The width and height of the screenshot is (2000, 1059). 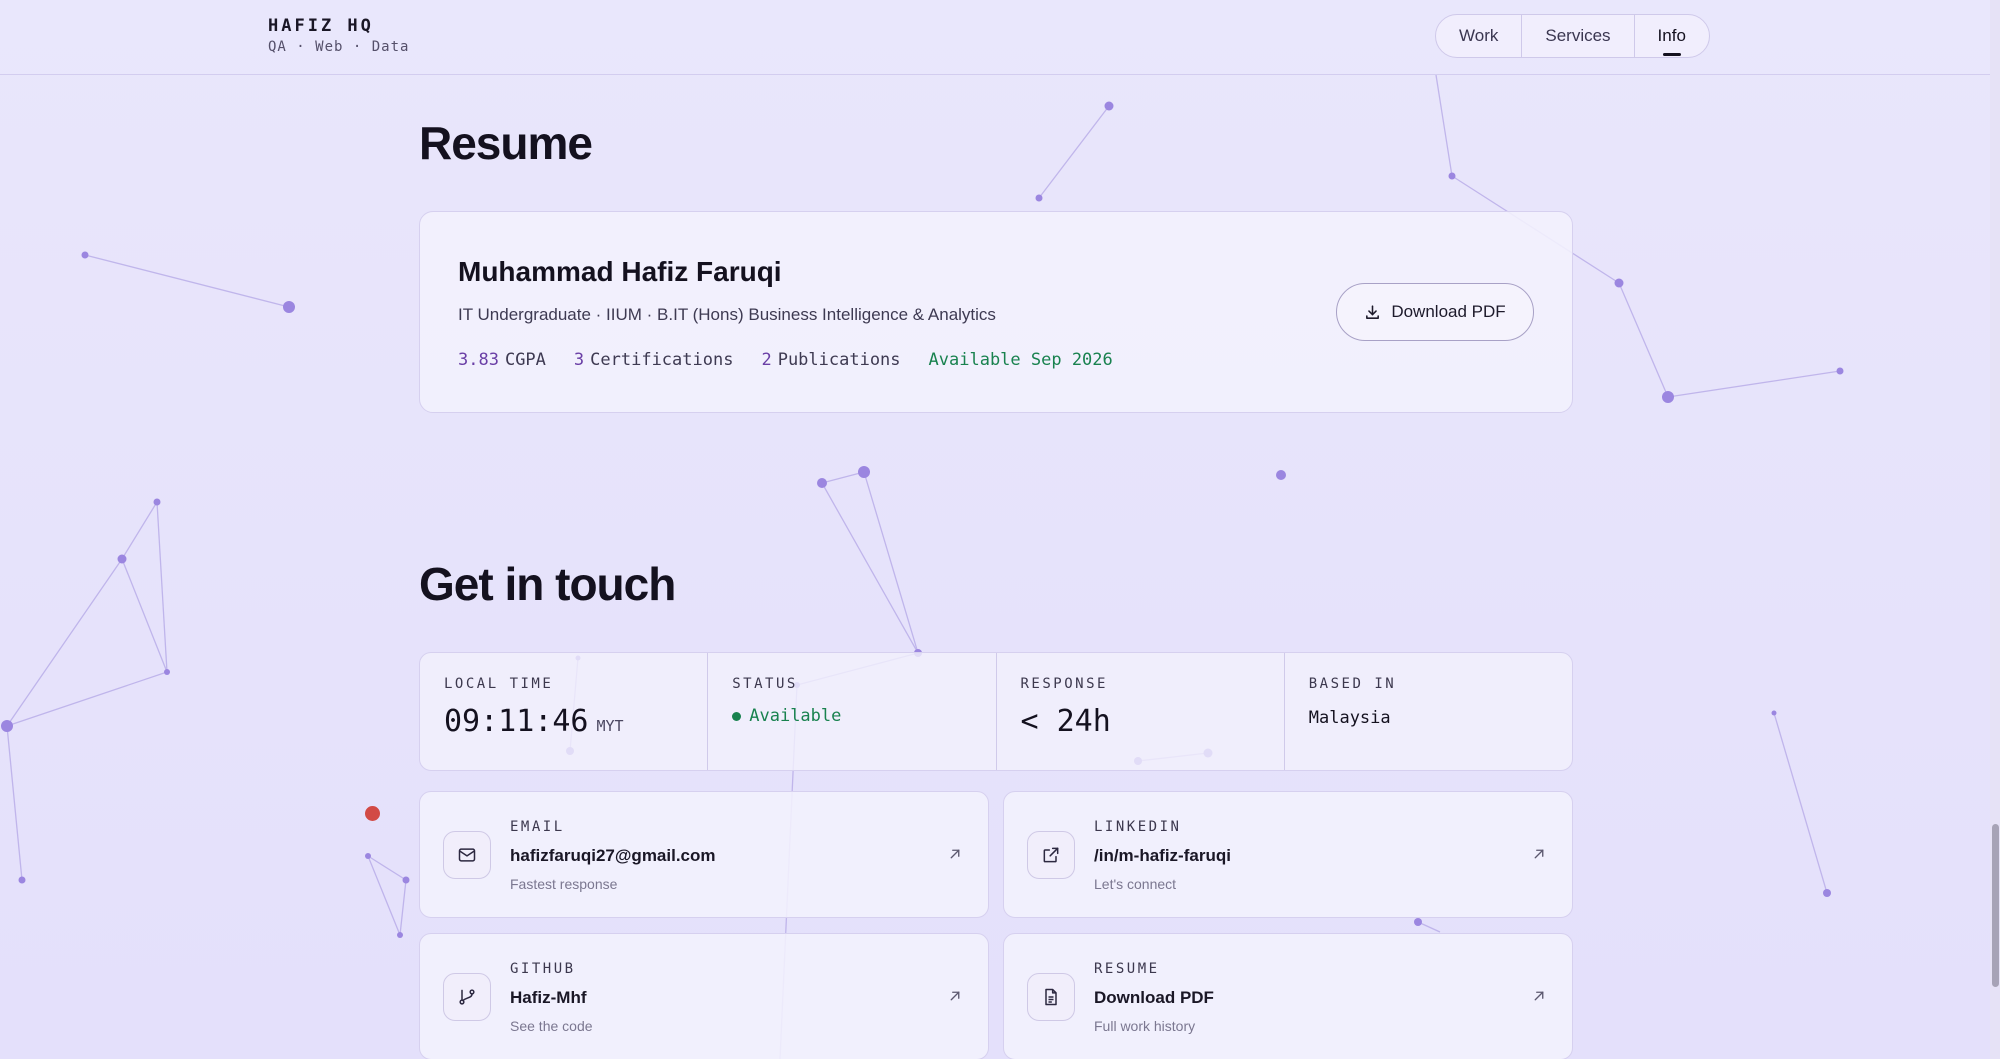 I want to click on stat-cert-value: 3, so click(x=579, y=360).